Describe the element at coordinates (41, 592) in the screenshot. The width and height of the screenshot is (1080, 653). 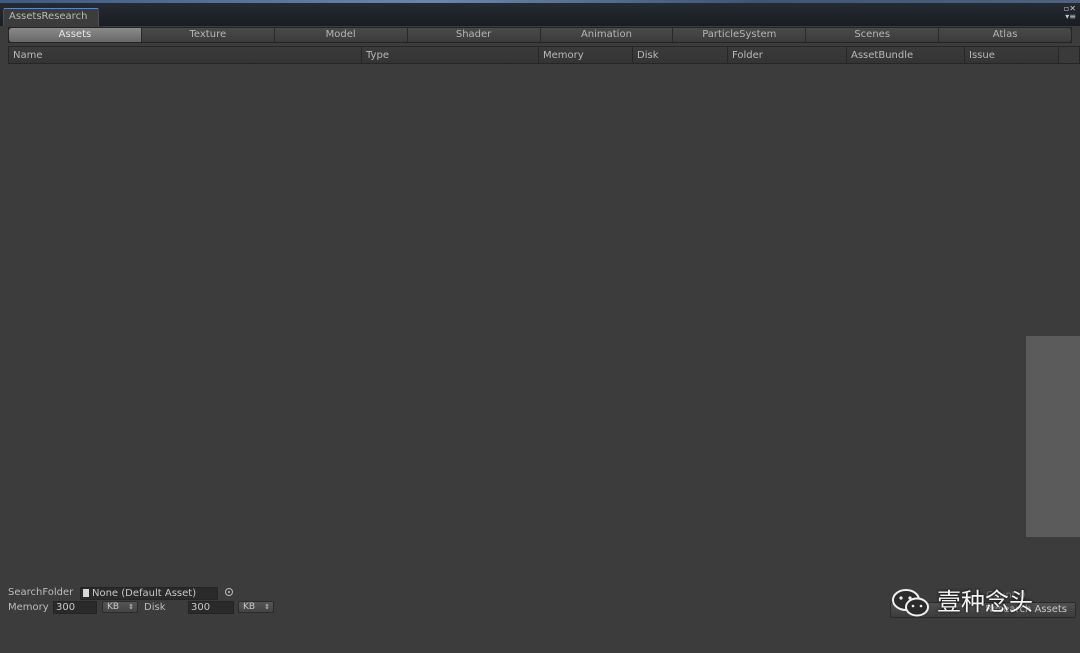
I see `search-folder-label: SearchFolder` at that location.